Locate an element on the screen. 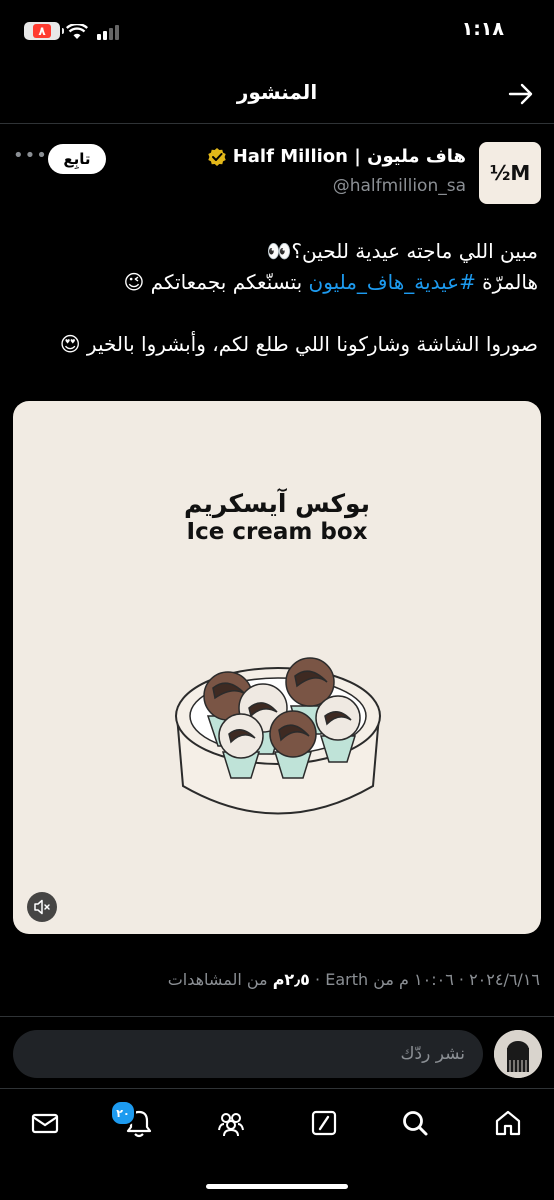 This screenshot has width=554, height=1200. status-time: ١:١٨ is located at coordinates (482, 29).